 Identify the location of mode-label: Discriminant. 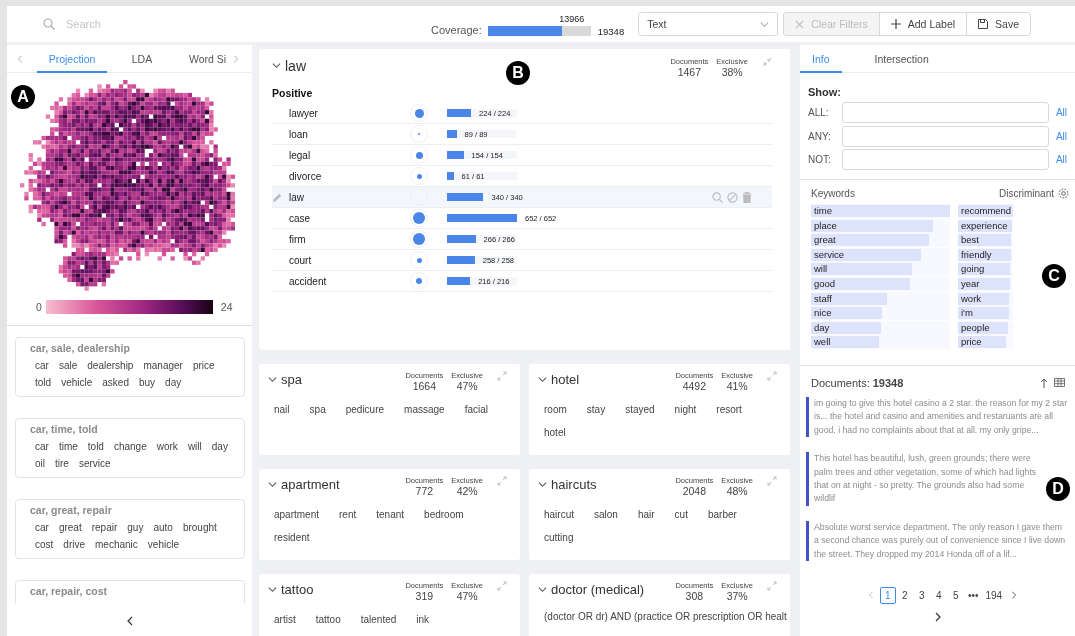
(1026, 193).